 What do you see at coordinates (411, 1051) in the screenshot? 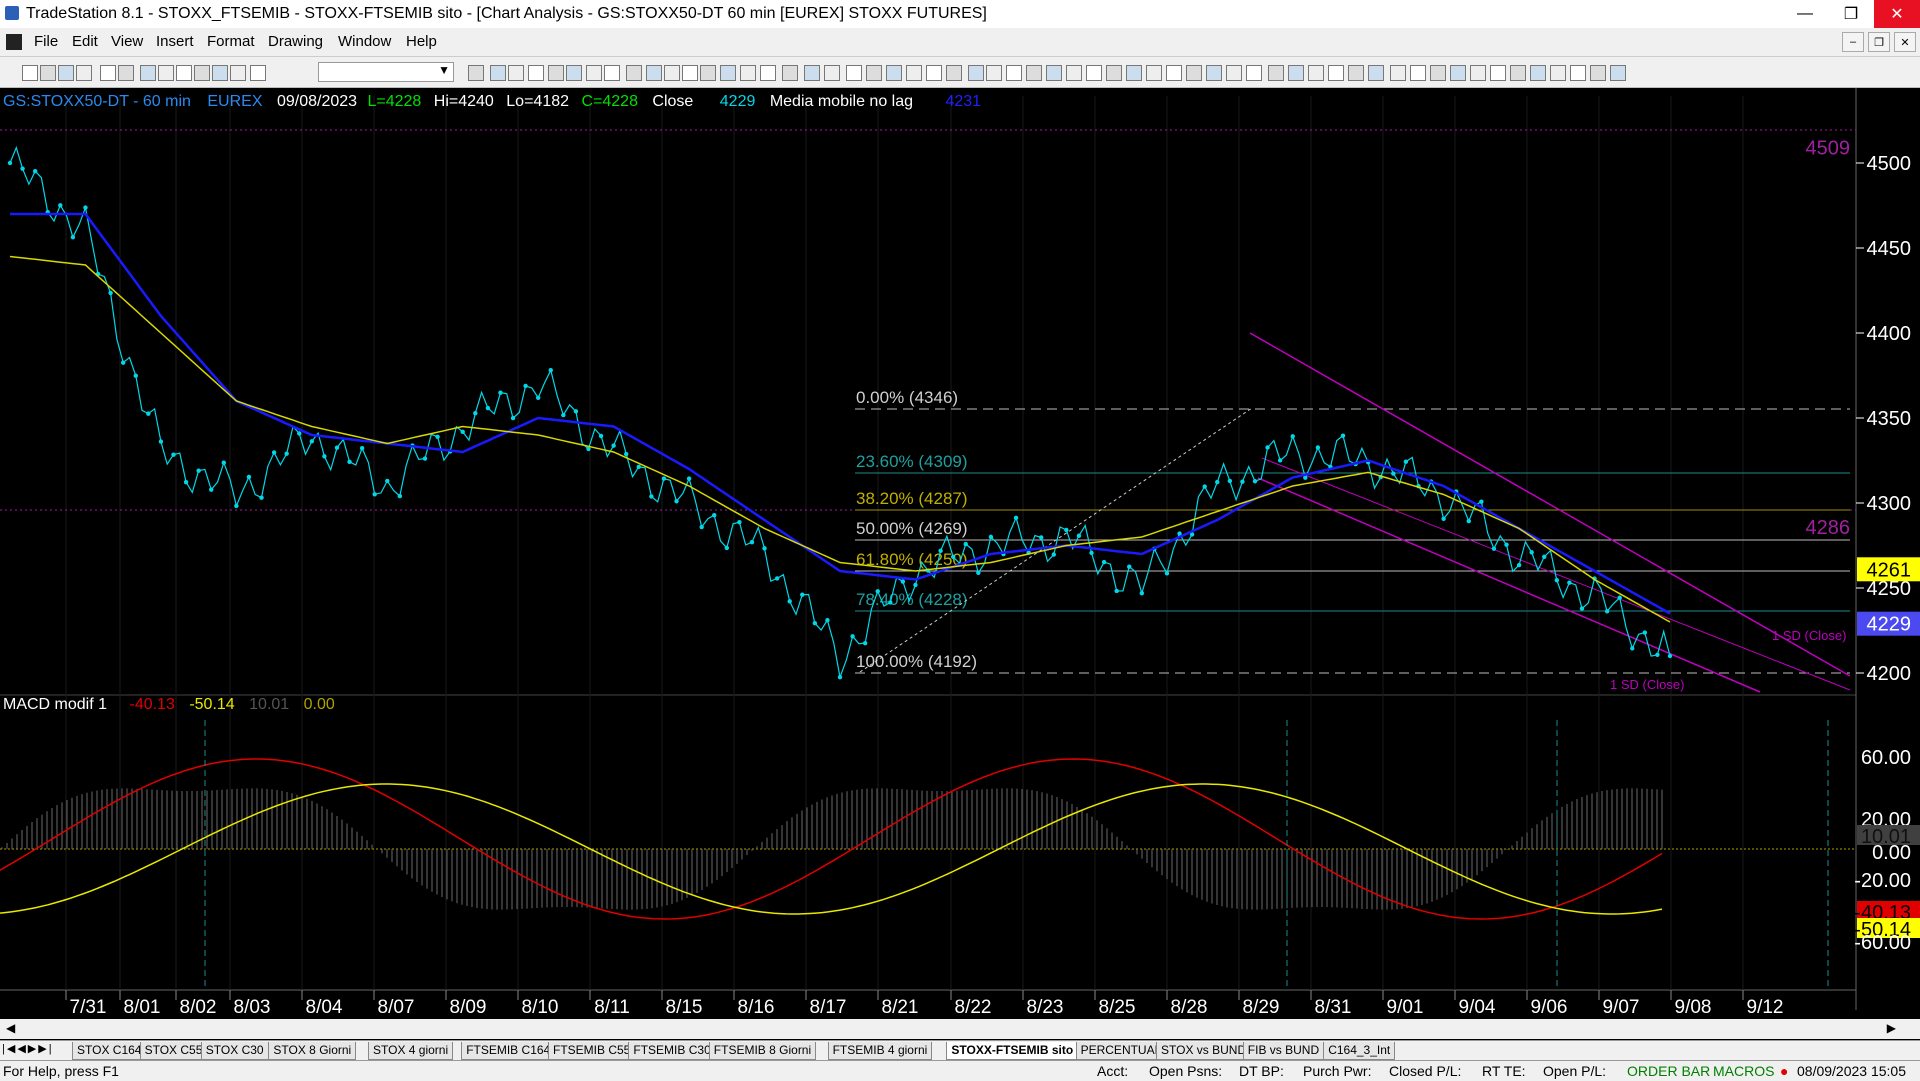
I see `tab-4: STOX 4 giorni` at bounding box center [411, 1051].